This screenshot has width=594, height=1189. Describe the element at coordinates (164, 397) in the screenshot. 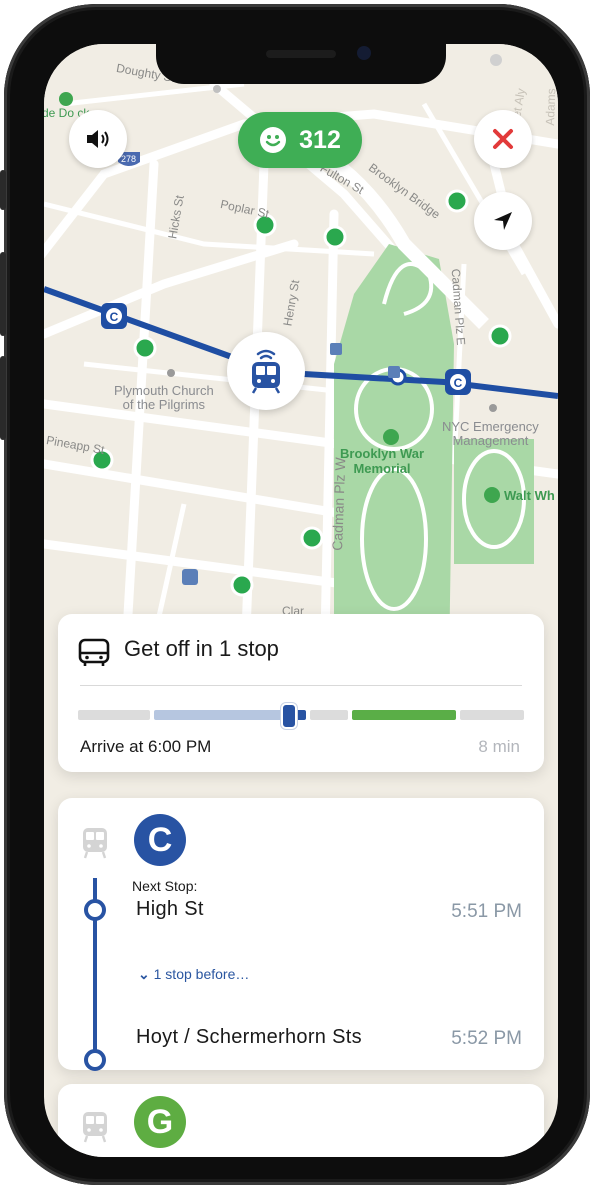

I see `map-label-plymouth: Plymouth Church of the Pilgrims` at that location.